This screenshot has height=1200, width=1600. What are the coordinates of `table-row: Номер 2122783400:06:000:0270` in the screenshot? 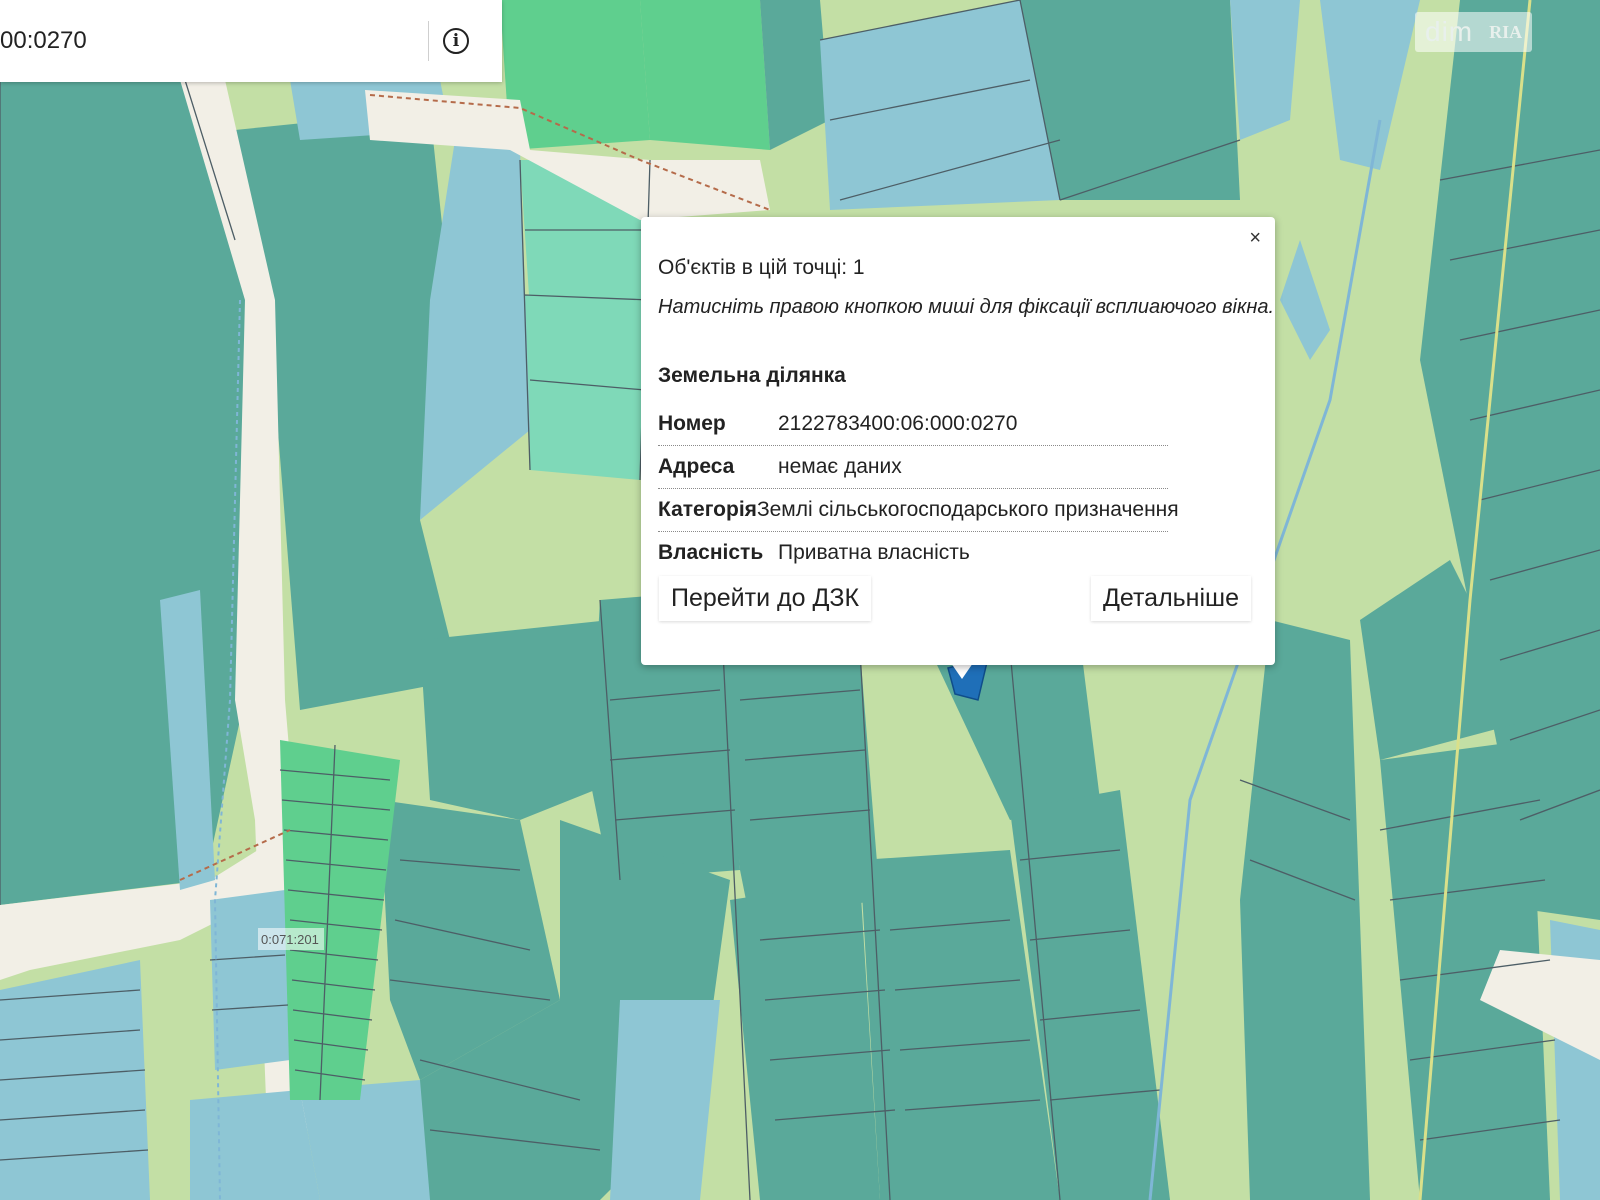 It's located at (913, 424).